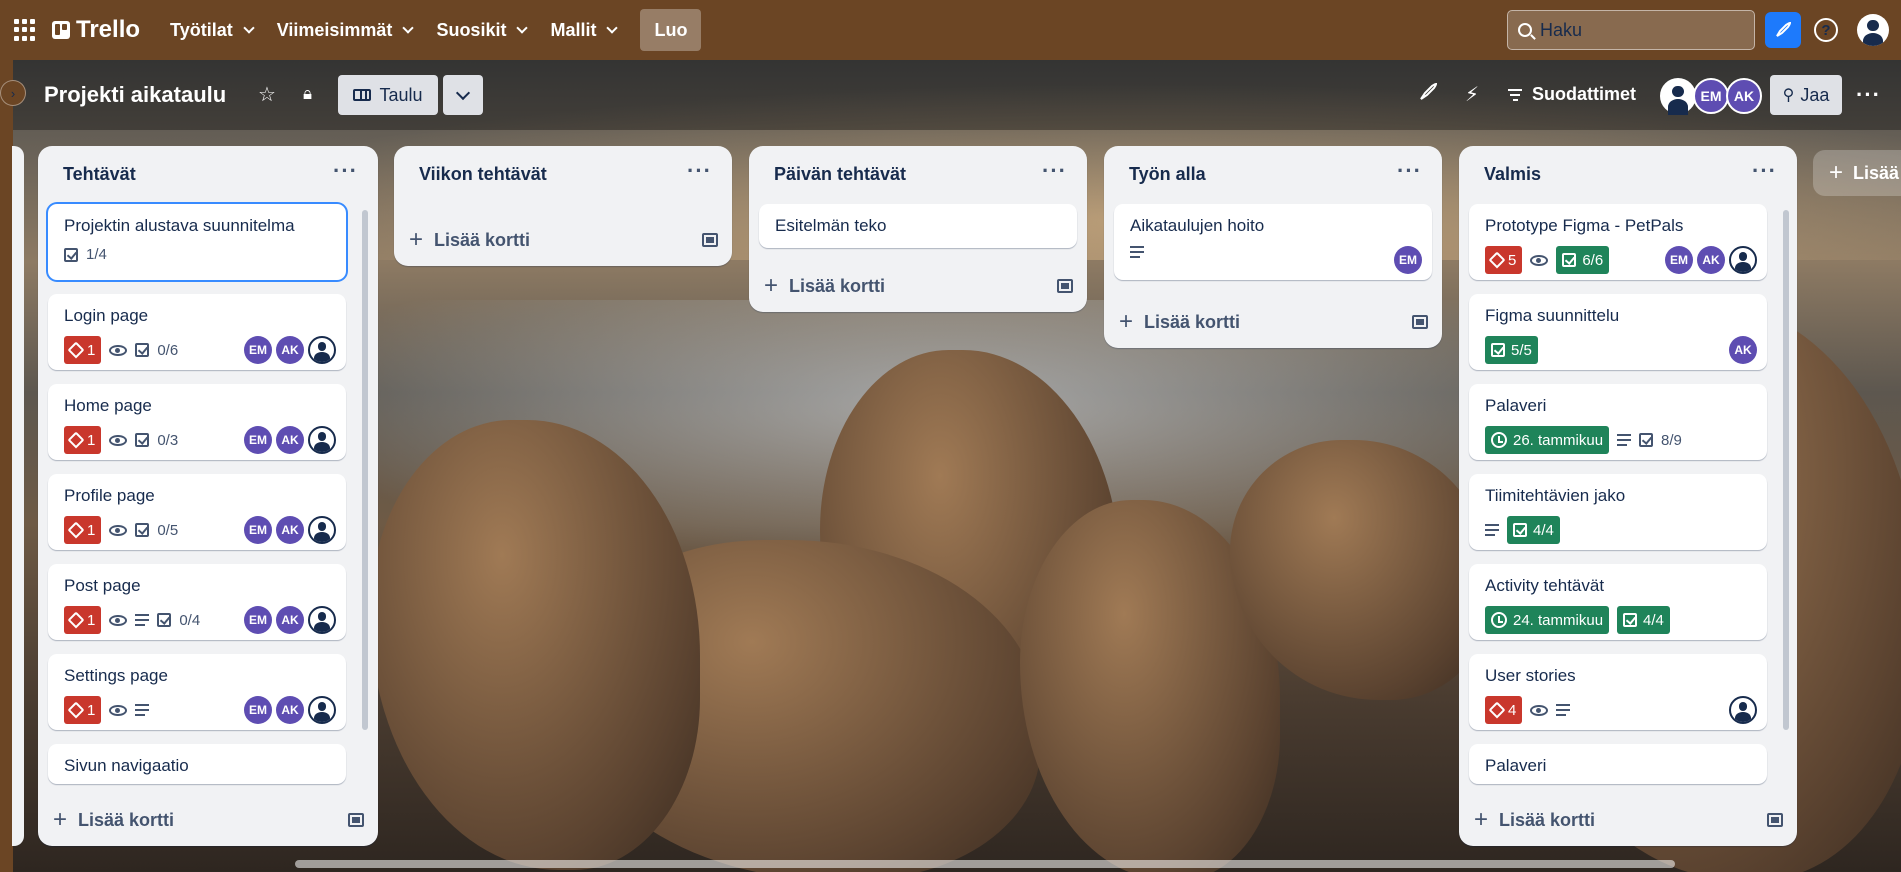 This screenshot has height=872, width=1901. Describe the element at coordinates (522, 28) in the screenshot. I see `chevron-down-icon` at that location.